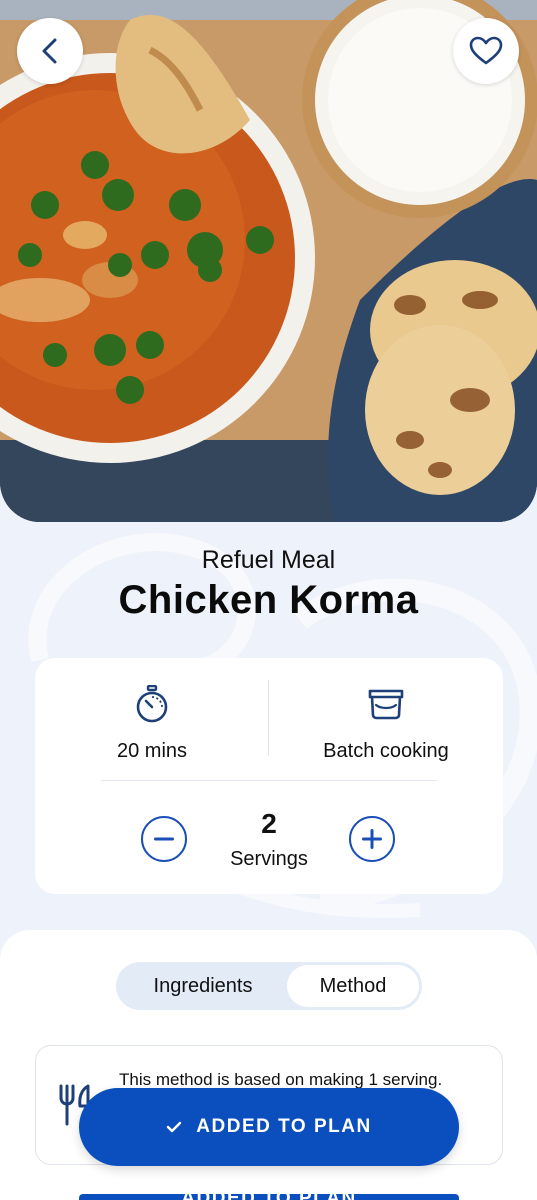 Image resolution: width=537 pixels, height=1200 pixels. I want to click on tab-switcher: Ingredients Method, so click(269, 986).